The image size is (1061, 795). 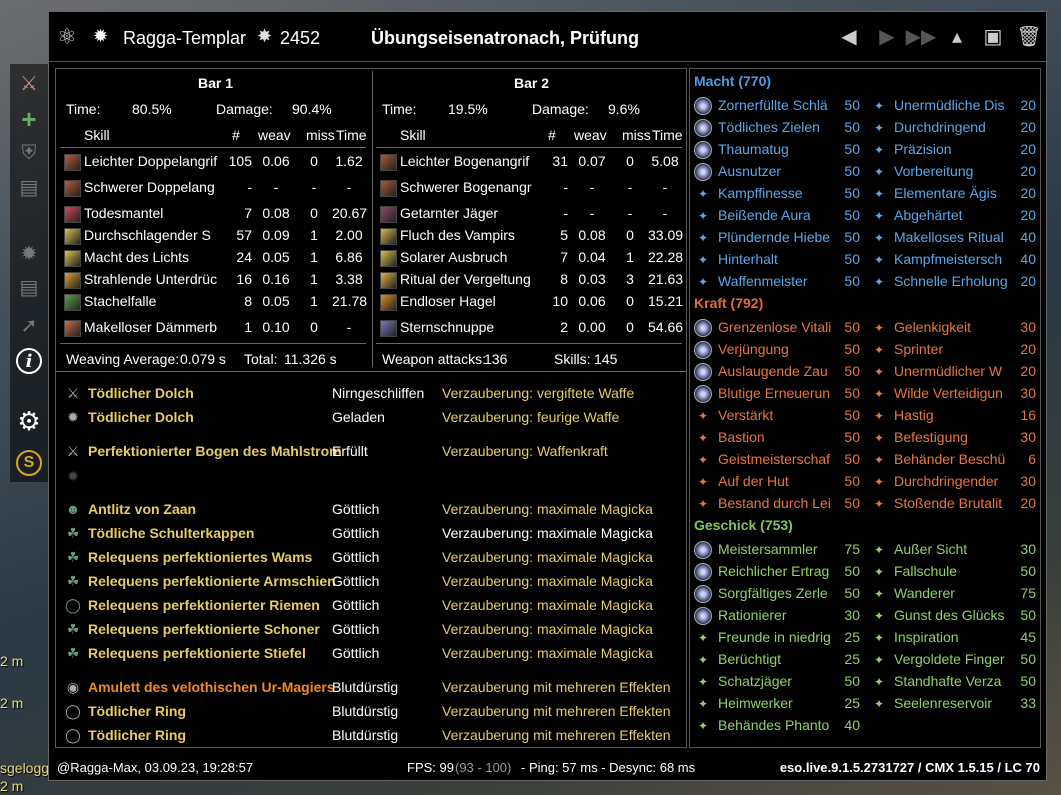 What do you see at coordinates (777, 149) in the screenshot?
I see `cp-skill-name: Thaumatug` at bounding box center [777, 149].